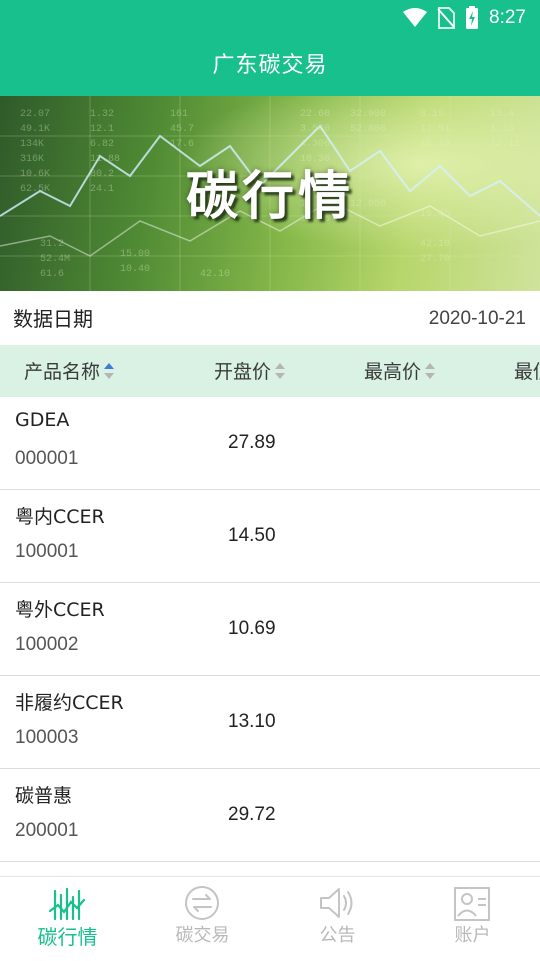  Describe the element at coordinates (502, 114) in the screenshot. I see `svg-text: 15.4` at that location.